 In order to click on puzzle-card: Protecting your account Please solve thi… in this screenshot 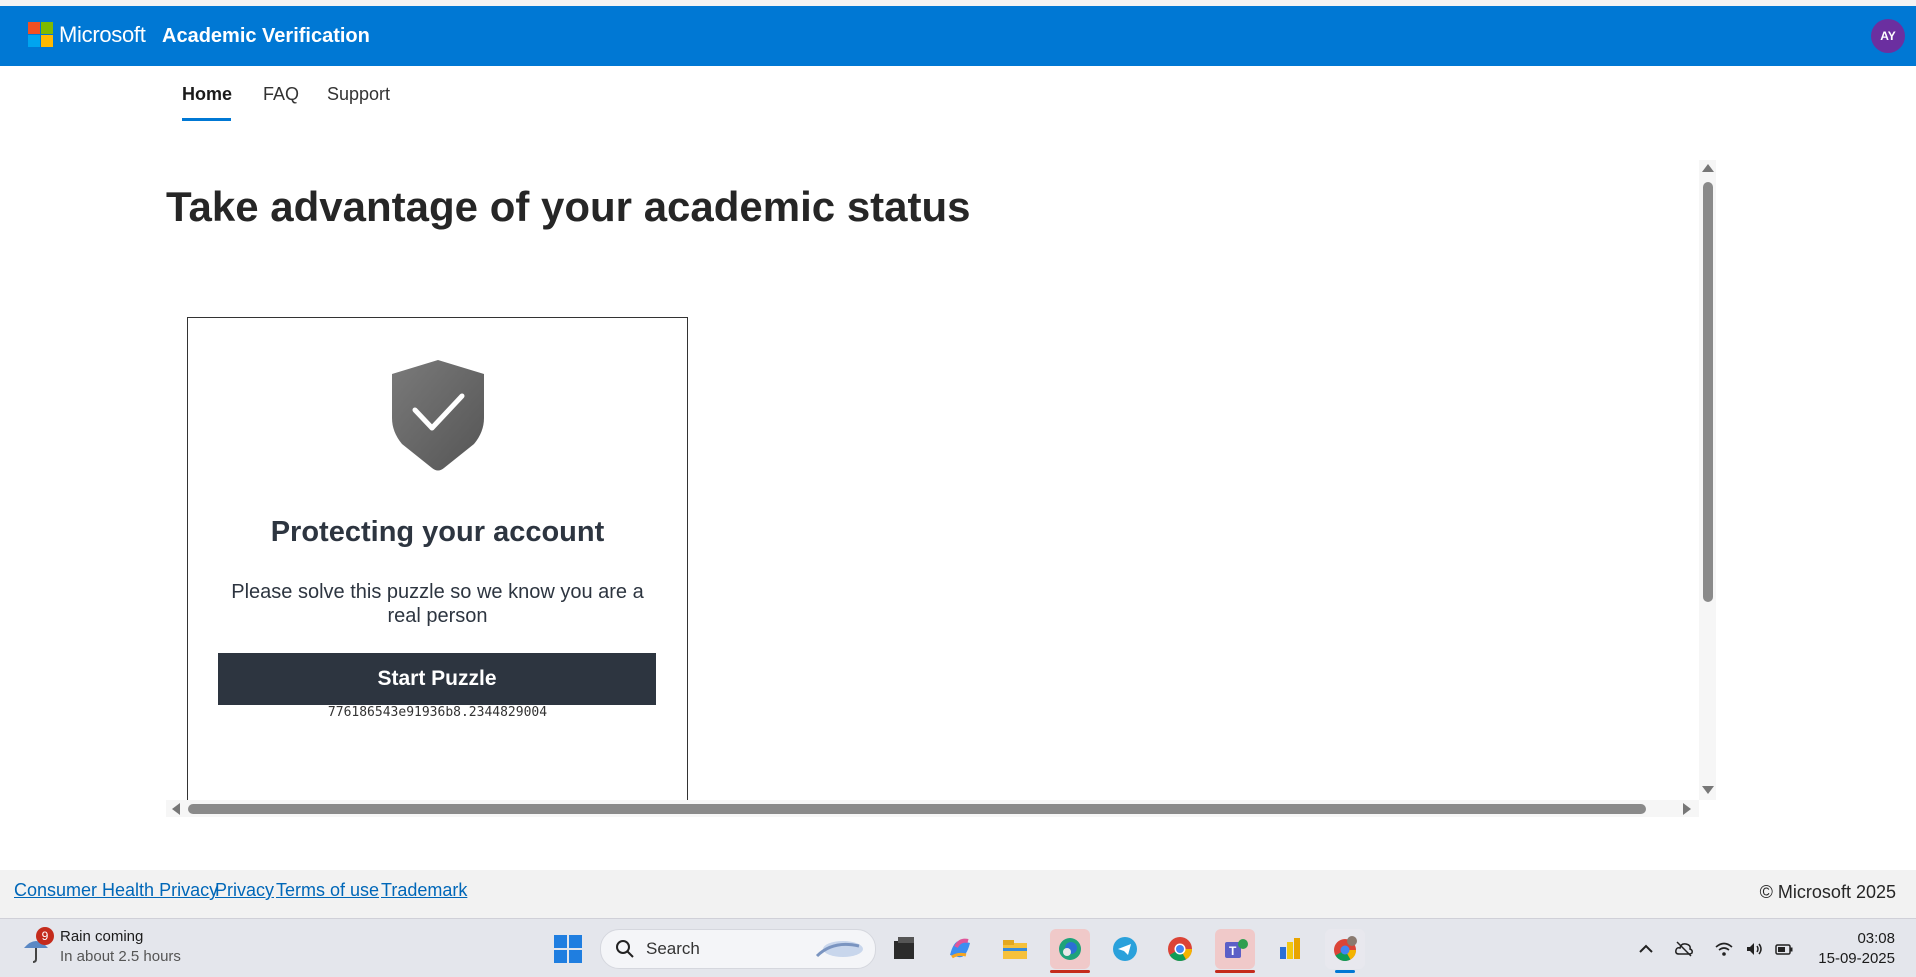, I will do `click(437, 559)`.